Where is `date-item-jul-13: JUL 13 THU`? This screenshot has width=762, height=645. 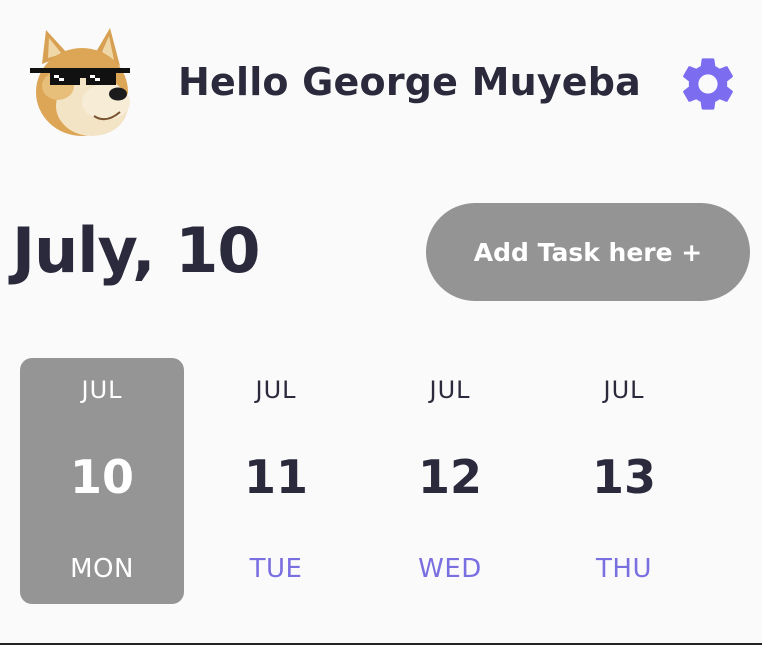
date-item-jul-13: JUL 13 THU is located at coordinates (624, 481).